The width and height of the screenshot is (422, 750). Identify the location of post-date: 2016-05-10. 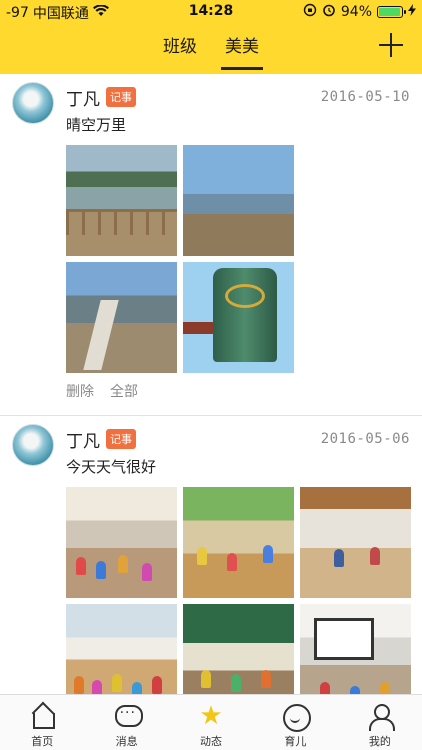
(365, 97).